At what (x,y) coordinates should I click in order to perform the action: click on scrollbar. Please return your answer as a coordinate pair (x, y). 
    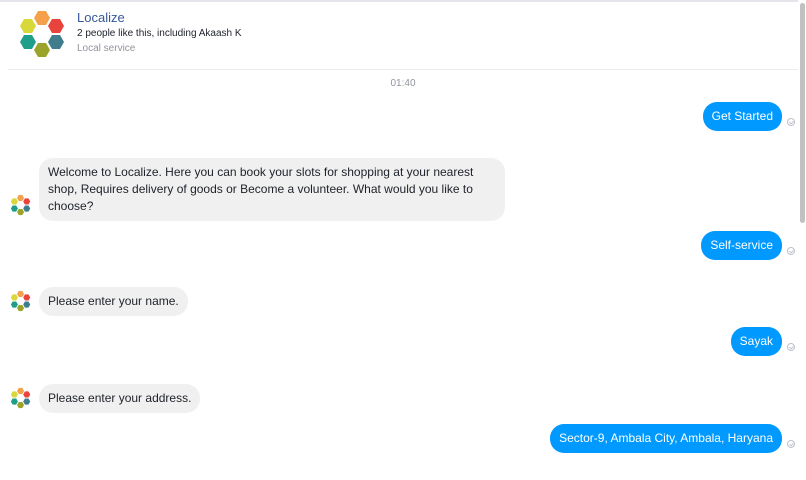
    Looking at the image, I should click on (802, 240).